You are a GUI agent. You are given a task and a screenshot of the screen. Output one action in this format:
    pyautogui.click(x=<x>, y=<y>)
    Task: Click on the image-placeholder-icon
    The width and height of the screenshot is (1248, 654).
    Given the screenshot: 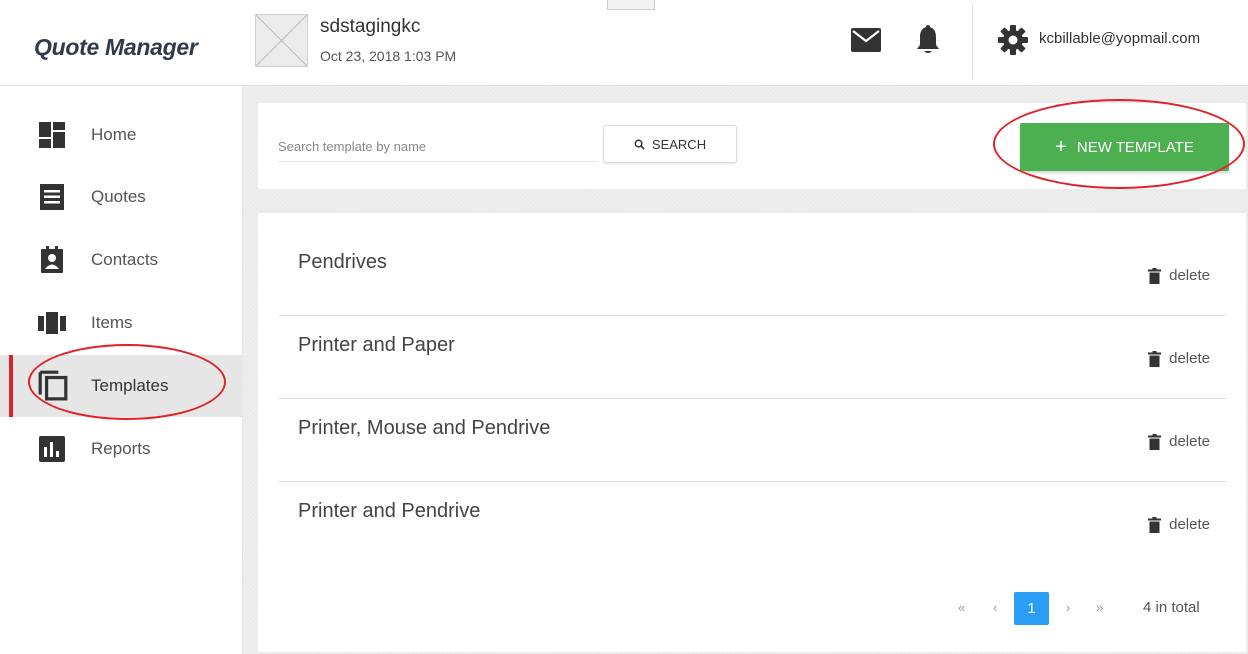 What is the action you would take?
    pyautogui.click(x=281, y=40)
    